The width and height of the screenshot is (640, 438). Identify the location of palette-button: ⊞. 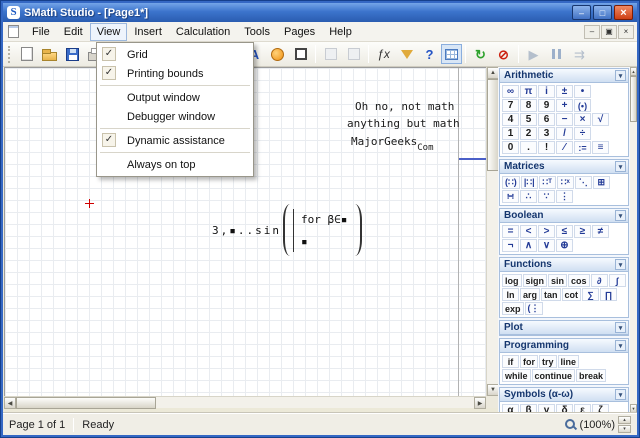
(601, 182).